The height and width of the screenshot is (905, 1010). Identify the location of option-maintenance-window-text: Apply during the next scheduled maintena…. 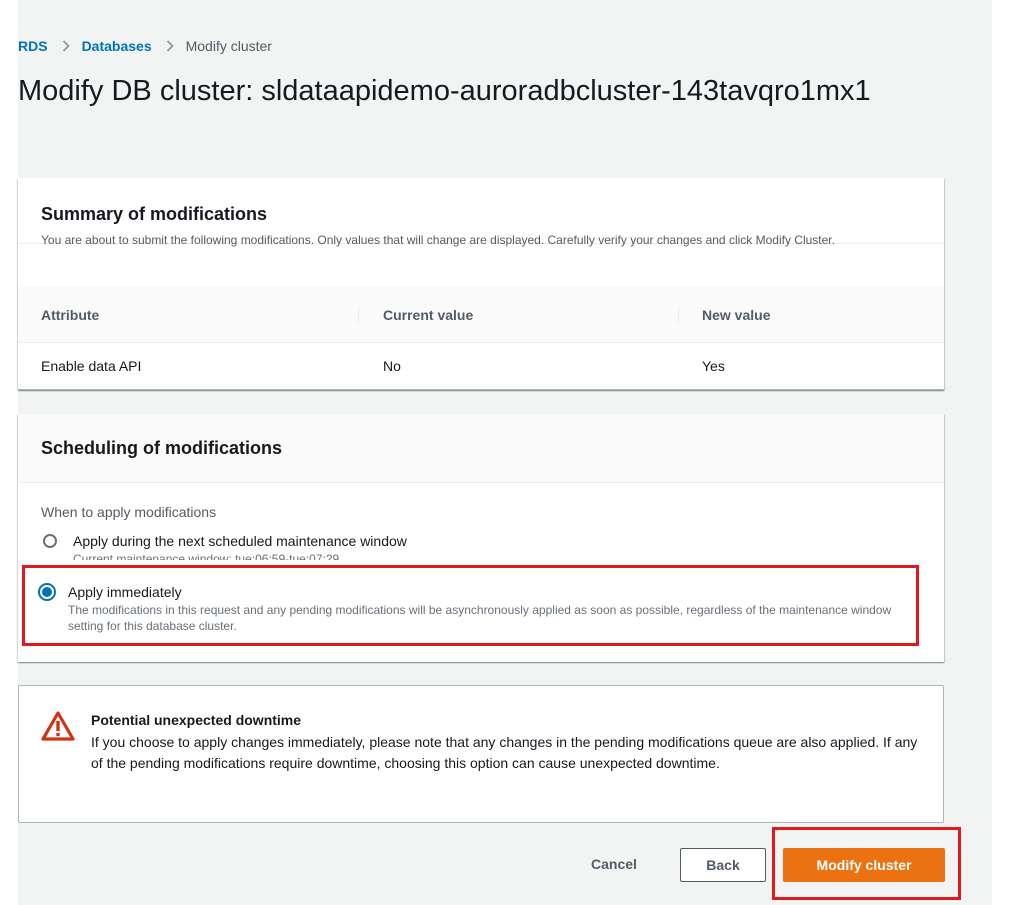
(240, 545).